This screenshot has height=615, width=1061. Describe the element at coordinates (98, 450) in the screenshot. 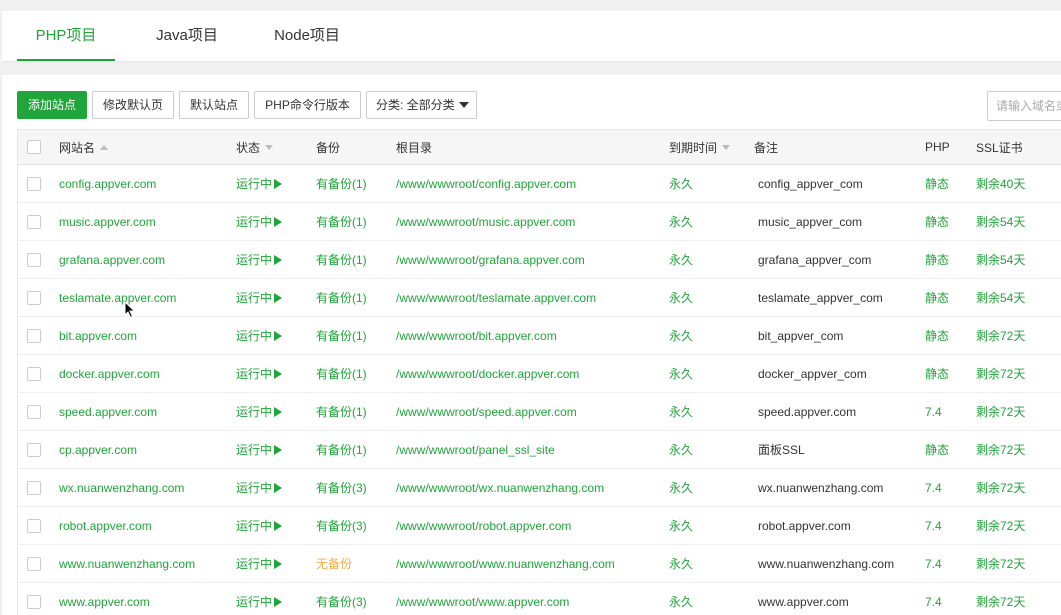

I see `site-name-link: cp.appver.com` at that location.